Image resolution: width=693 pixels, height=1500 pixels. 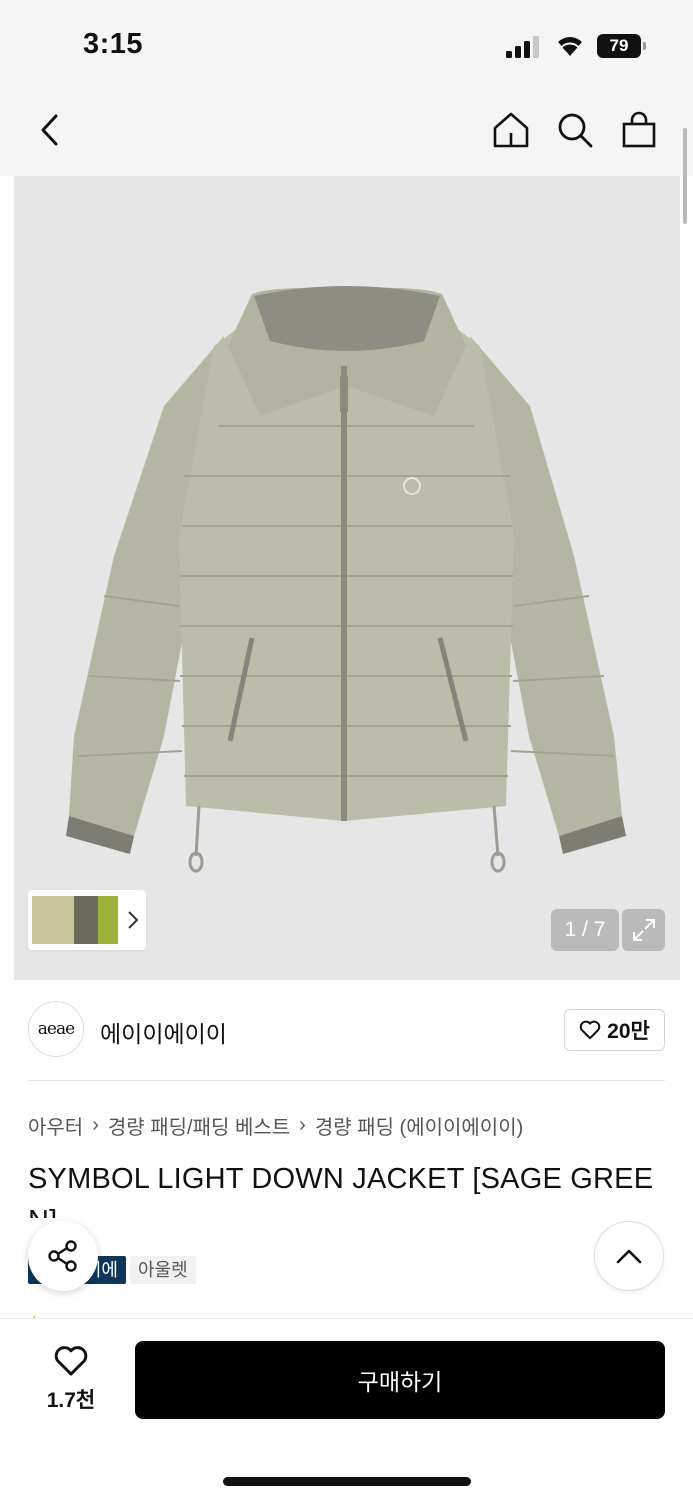 I want to click on chevron-up-icon, so click(x=629, y=1256).